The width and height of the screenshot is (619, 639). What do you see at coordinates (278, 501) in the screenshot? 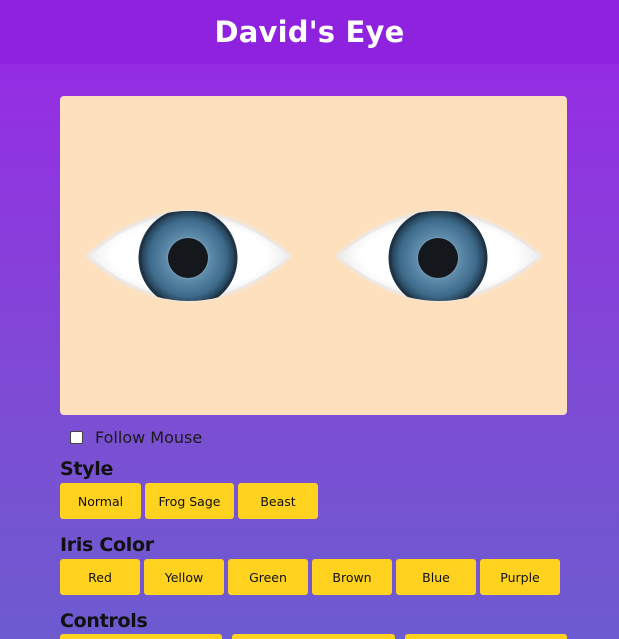
I see `style-beast-button: Beast` at bounding box center [278, 501].